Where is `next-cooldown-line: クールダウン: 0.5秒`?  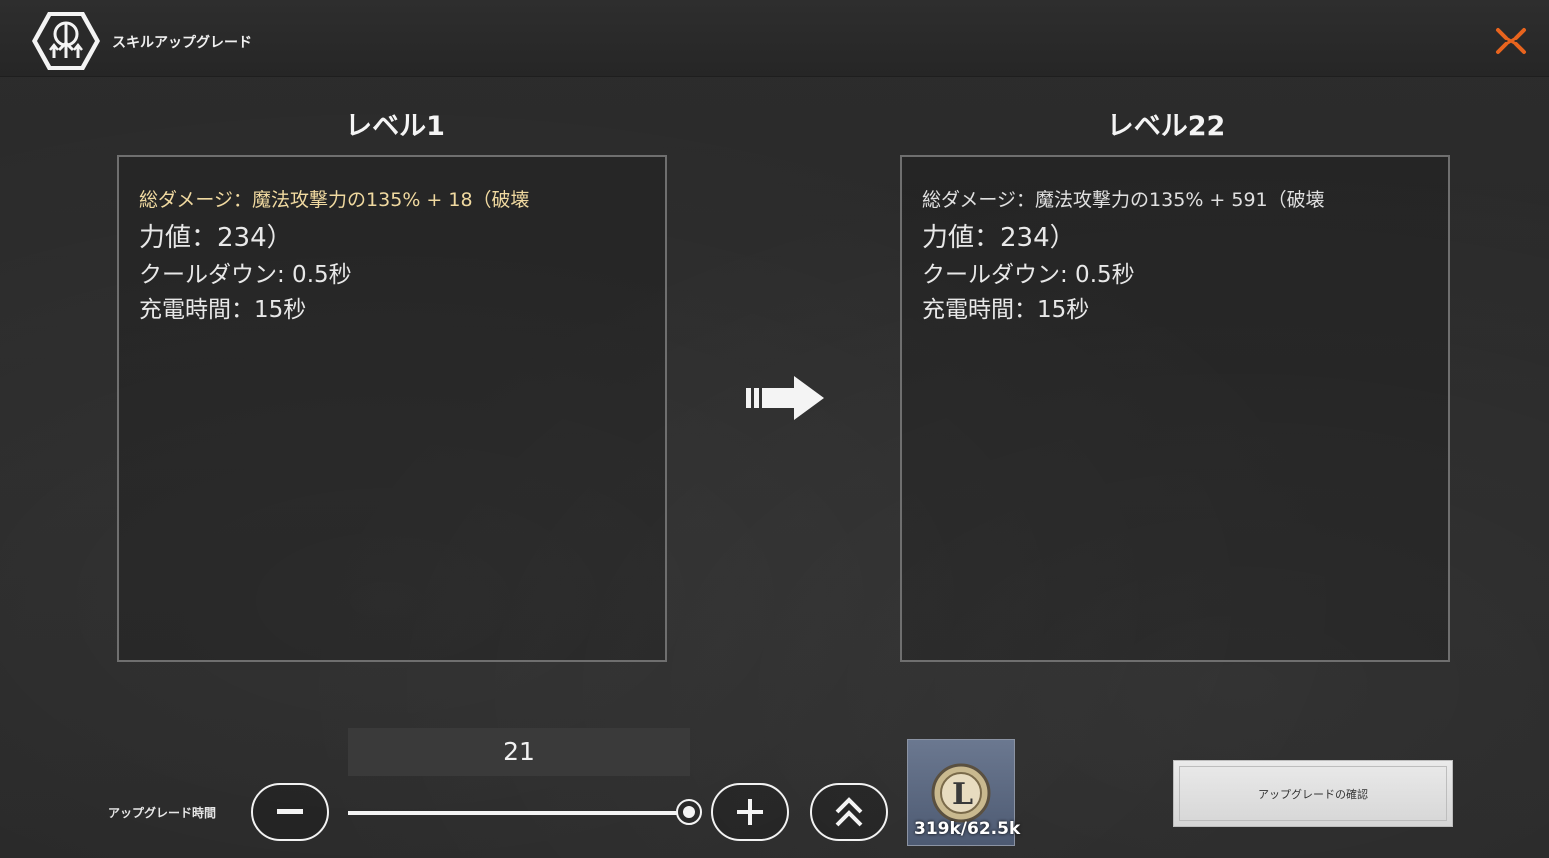 next-cooldown-line: クールダウン: 0.5秒 is located at coordinates (1028, 275).